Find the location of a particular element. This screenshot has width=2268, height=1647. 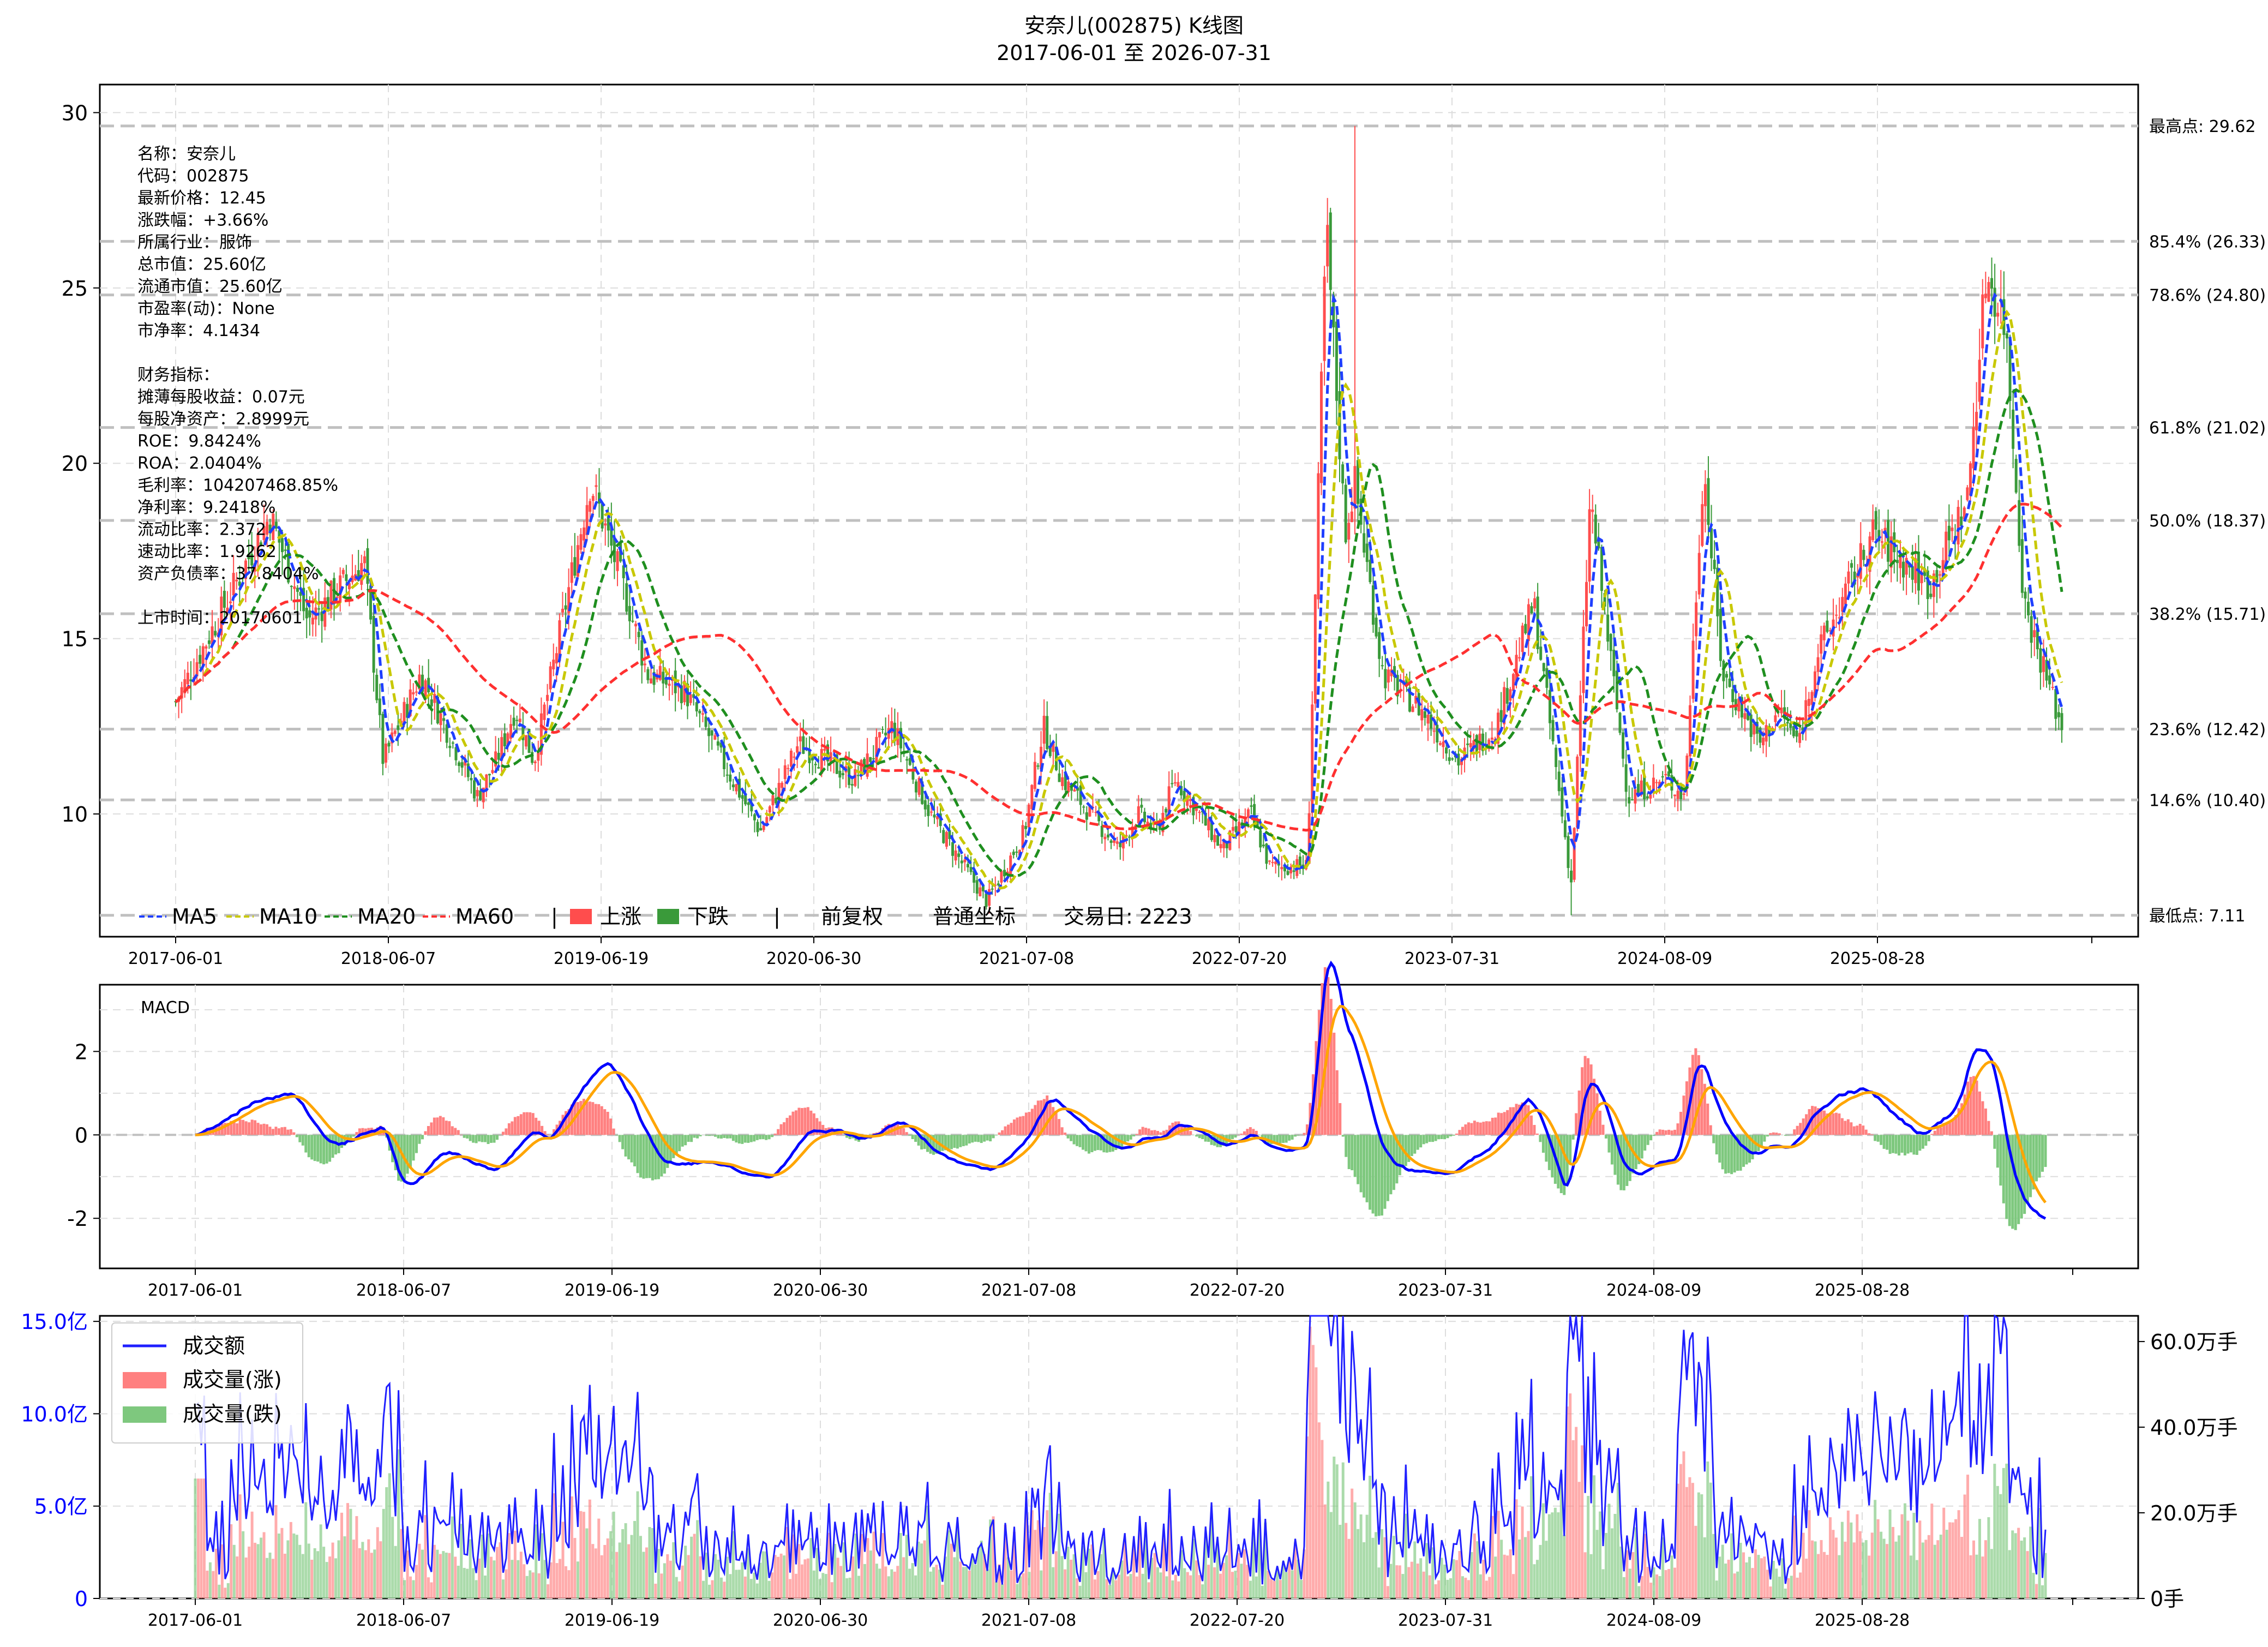

fib-level-label: 78.6% (24.80) is located at coordinates (2207, 296).